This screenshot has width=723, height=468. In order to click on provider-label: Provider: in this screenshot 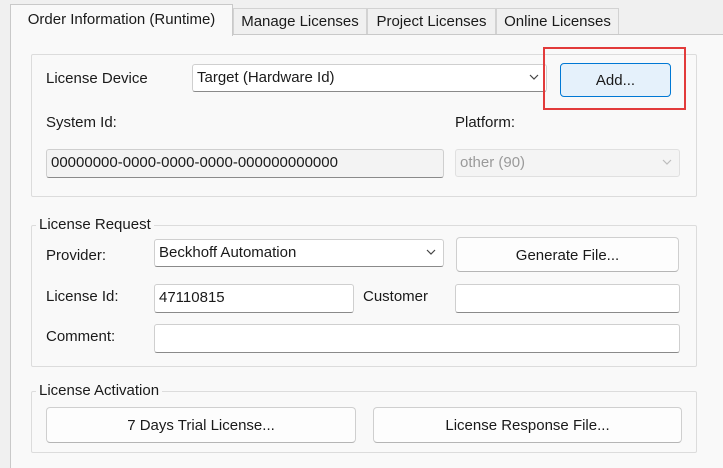, I will do `click(76, 255)`.